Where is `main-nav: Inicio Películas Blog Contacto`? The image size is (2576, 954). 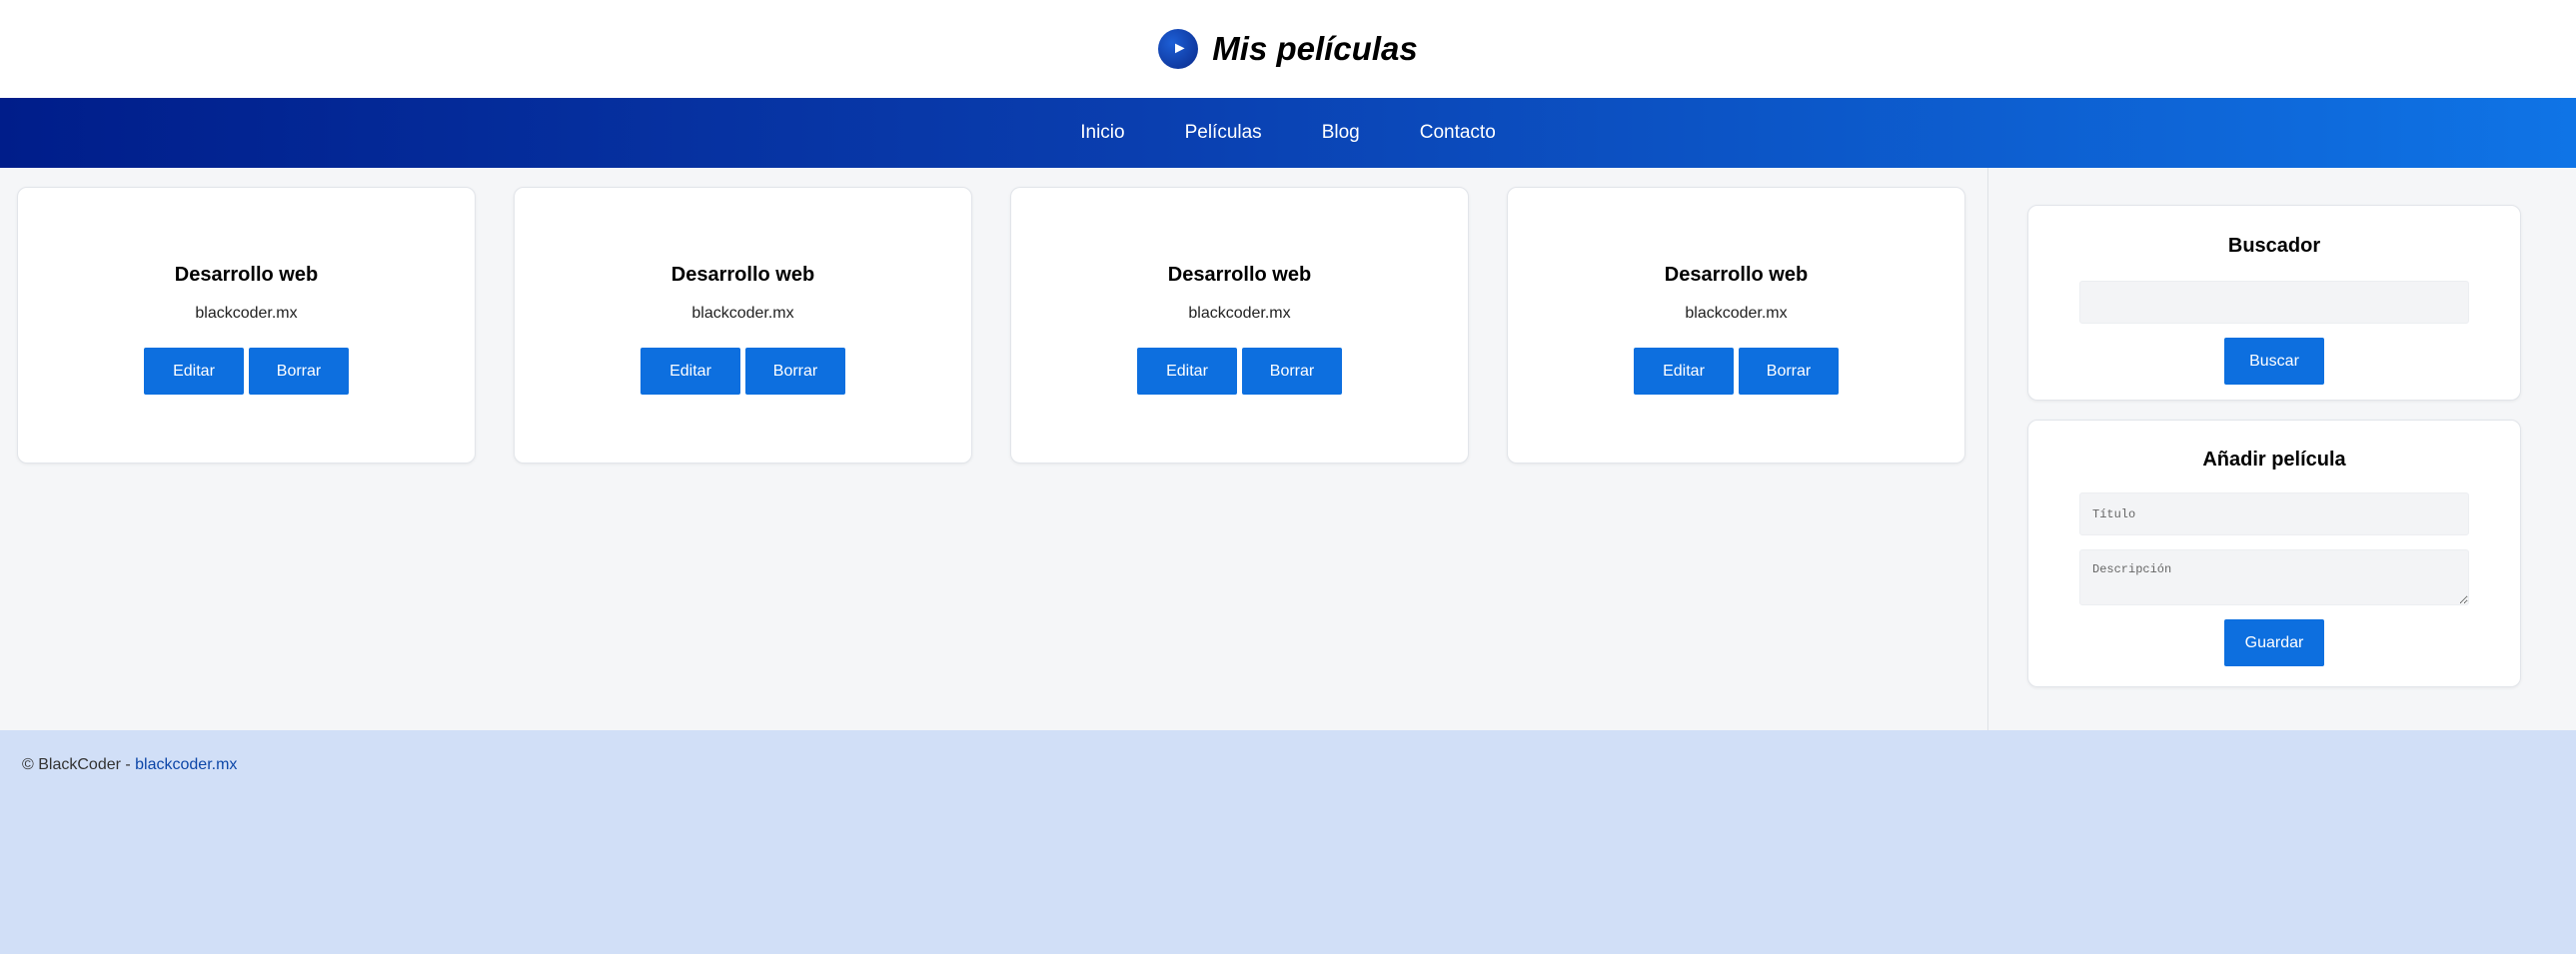
main-nav: Inicio Películas Blog Contacto is located at coordinates (1288, 133).